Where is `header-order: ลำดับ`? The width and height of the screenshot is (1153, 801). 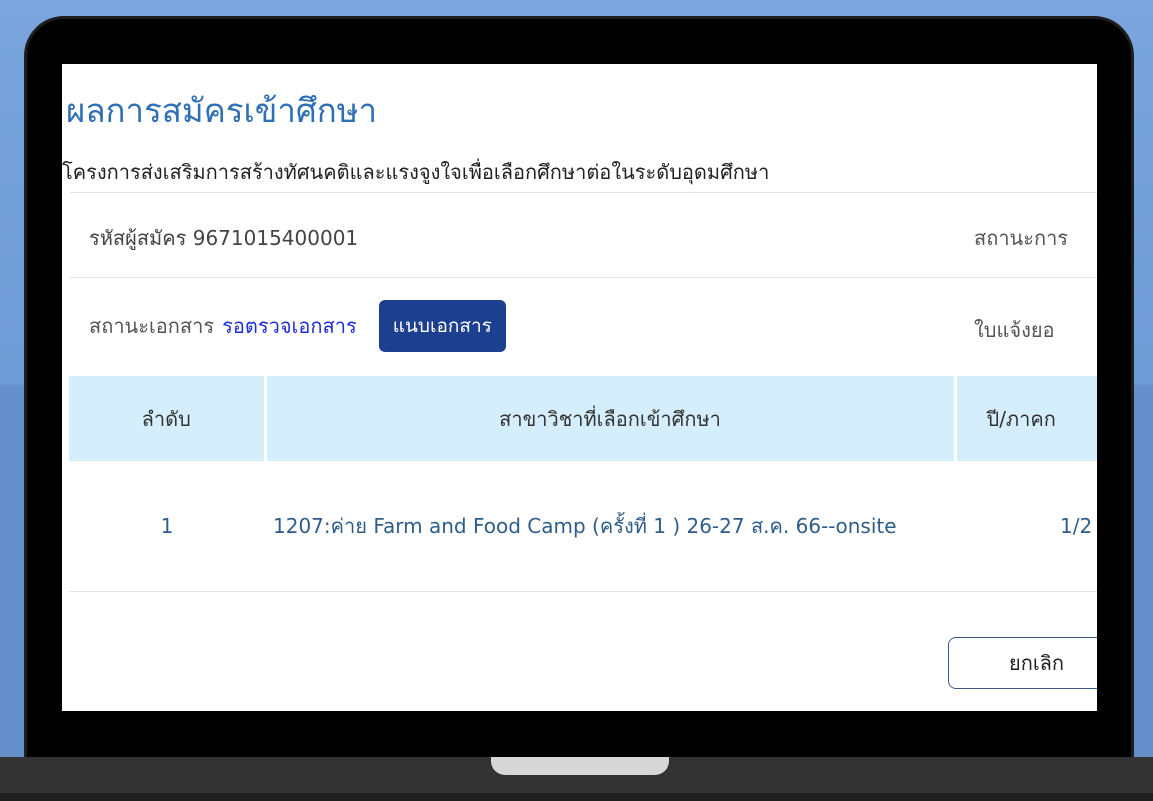
header-order: ลำดับ is located at coordinates (168, 418).